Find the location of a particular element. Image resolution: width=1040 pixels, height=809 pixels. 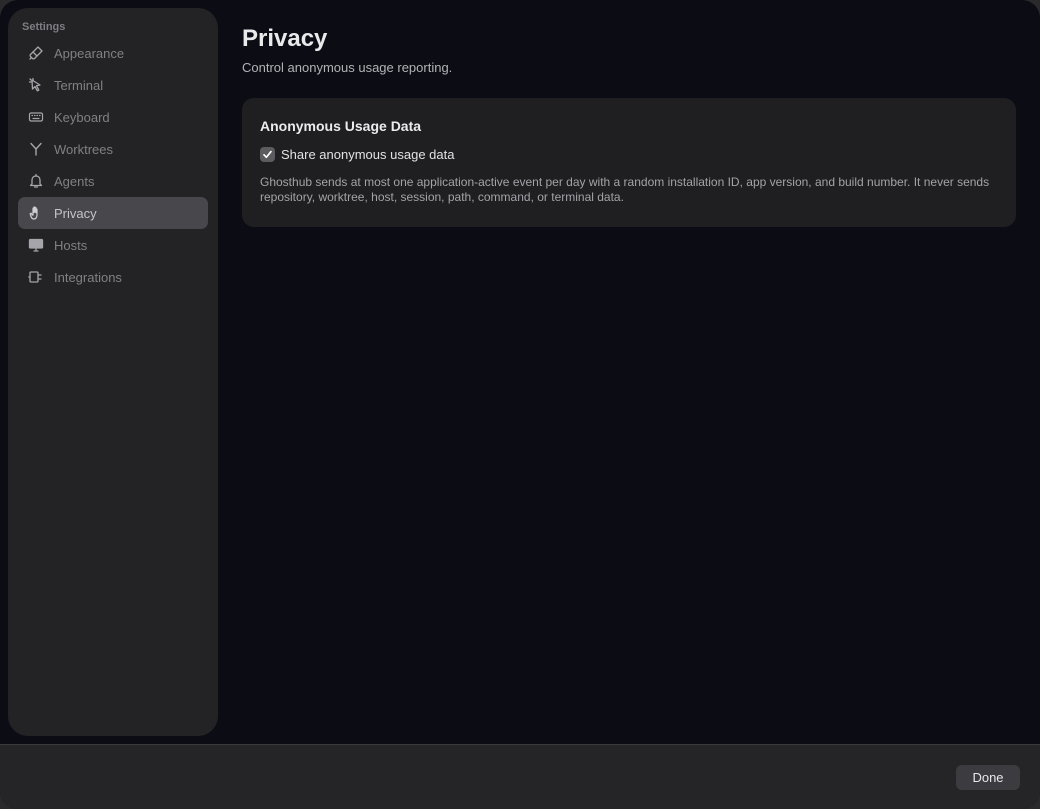

paintbrush-icon is located at coordinates (36, 53).